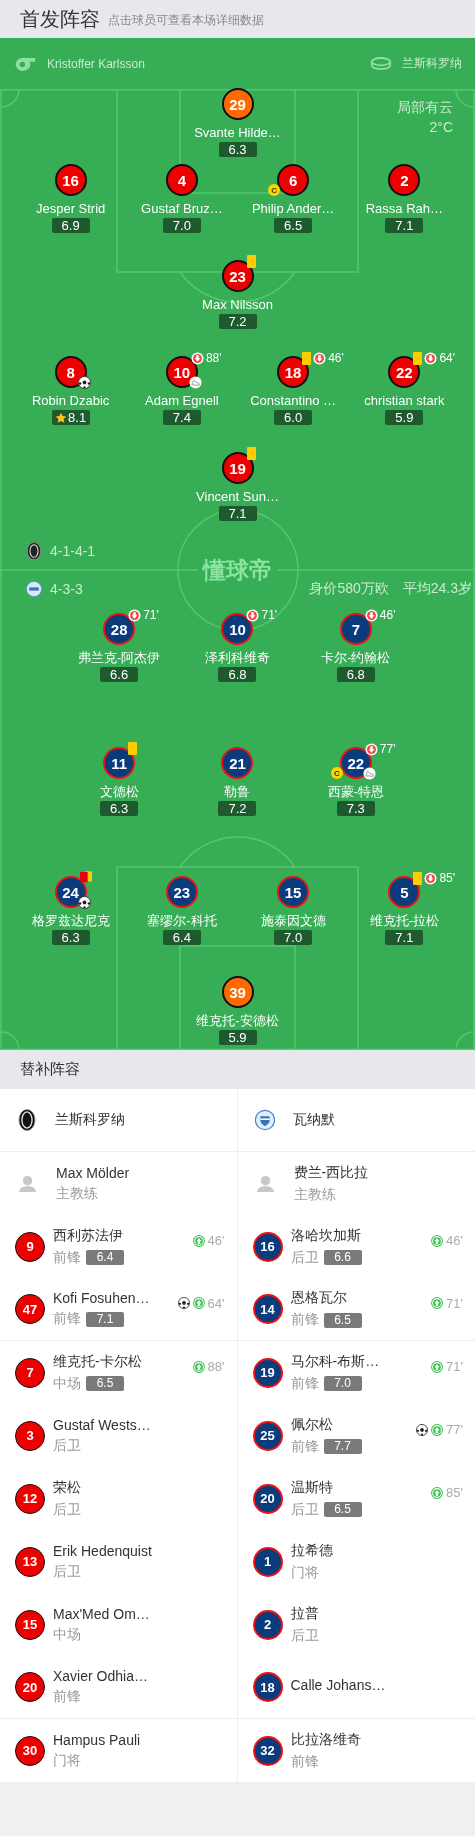  What do you see at coordinates (267, 1309) in the screenshot?
I see `player-number: 14` at bounding box center [267, 1309].